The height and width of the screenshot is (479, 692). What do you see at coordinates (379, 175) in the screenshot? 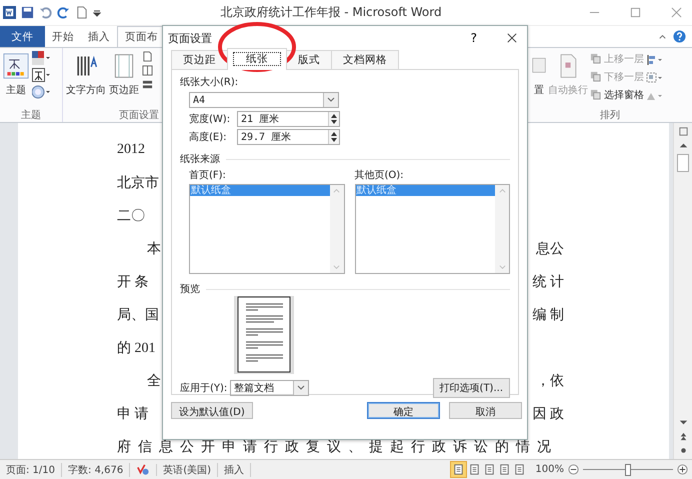
I see `list-label: 其他页(O):` at bounding box center [379, 175].